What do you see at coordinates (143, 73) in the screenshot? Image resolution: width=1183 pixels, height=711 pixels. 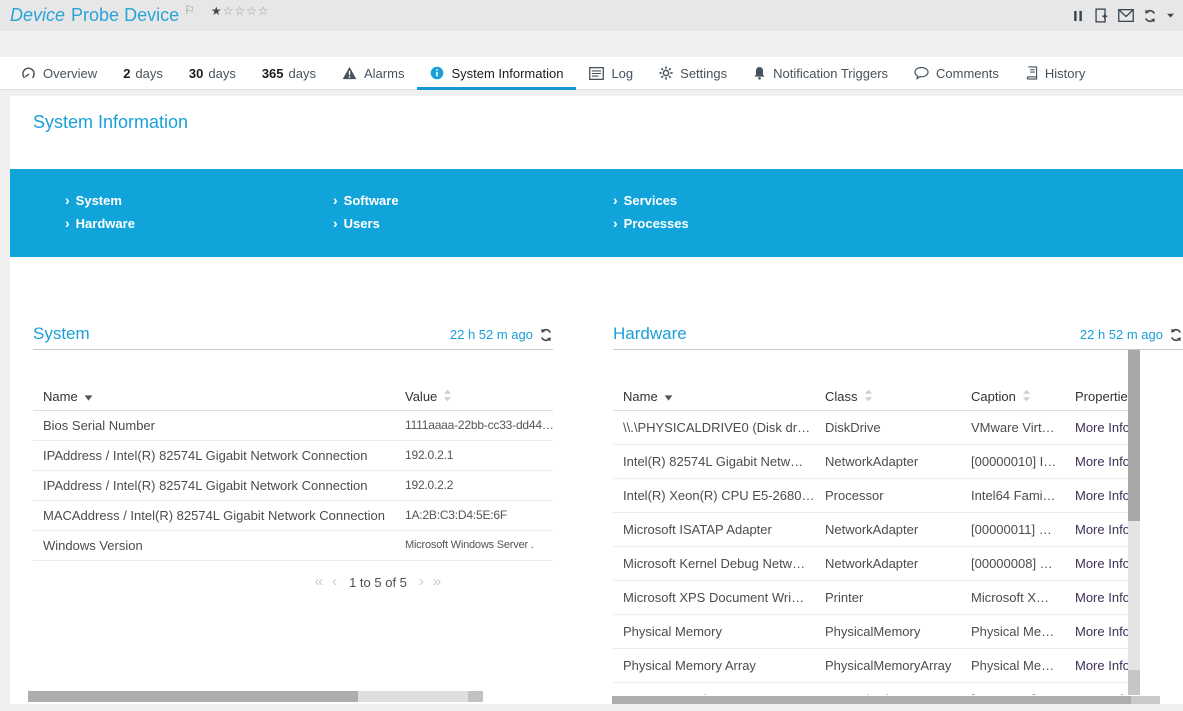 I see `tab-2-days: 2 days` at bounding box center [143, 73].